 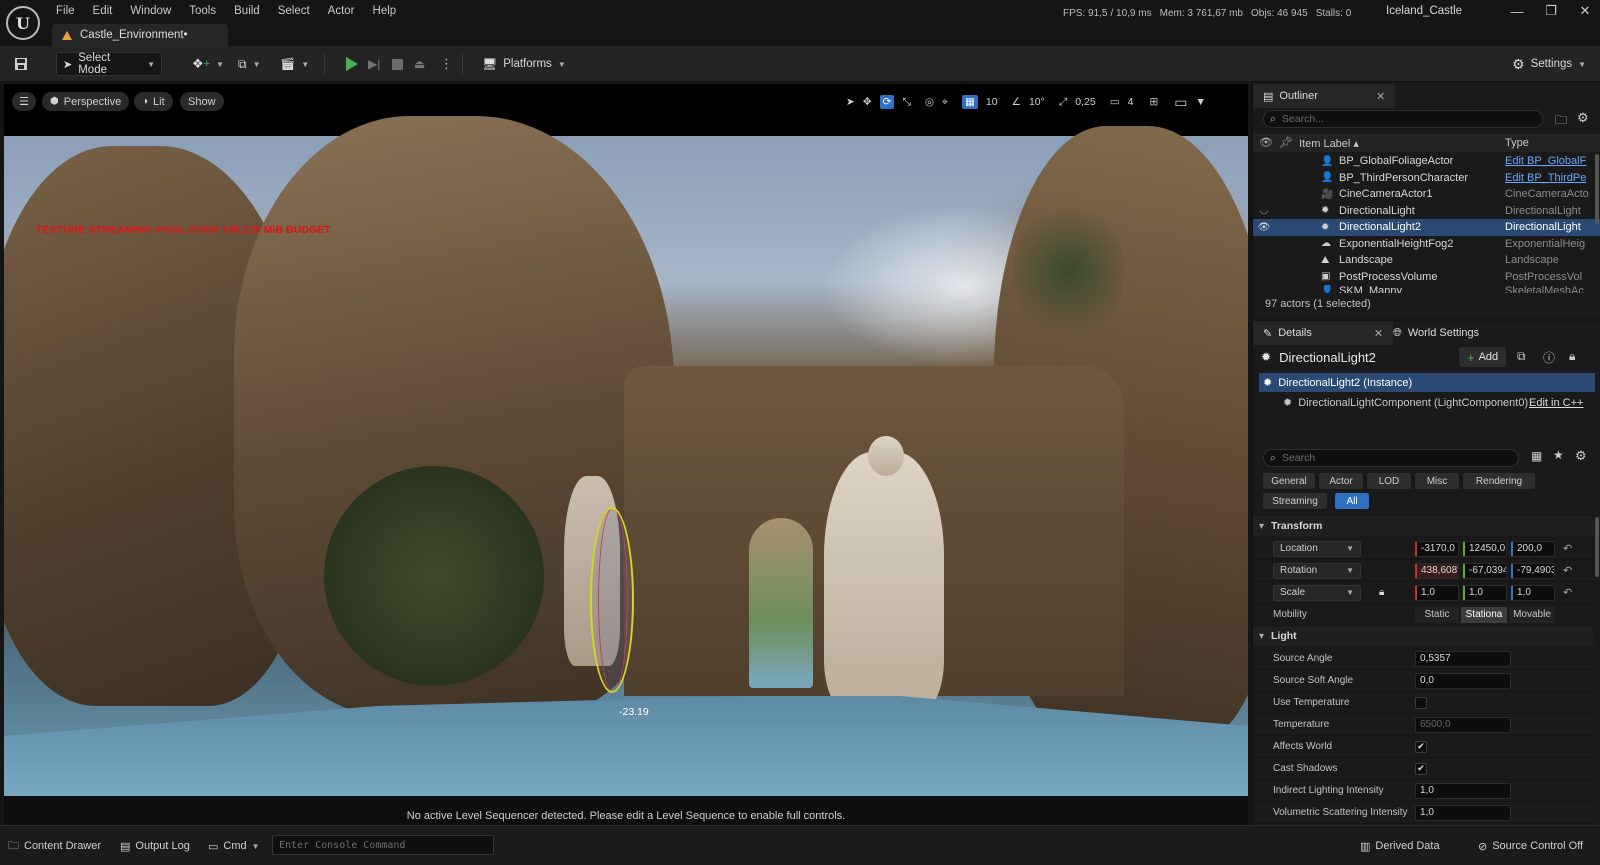 I want to click on star-icon: ★, so click(x=1558, y=455).